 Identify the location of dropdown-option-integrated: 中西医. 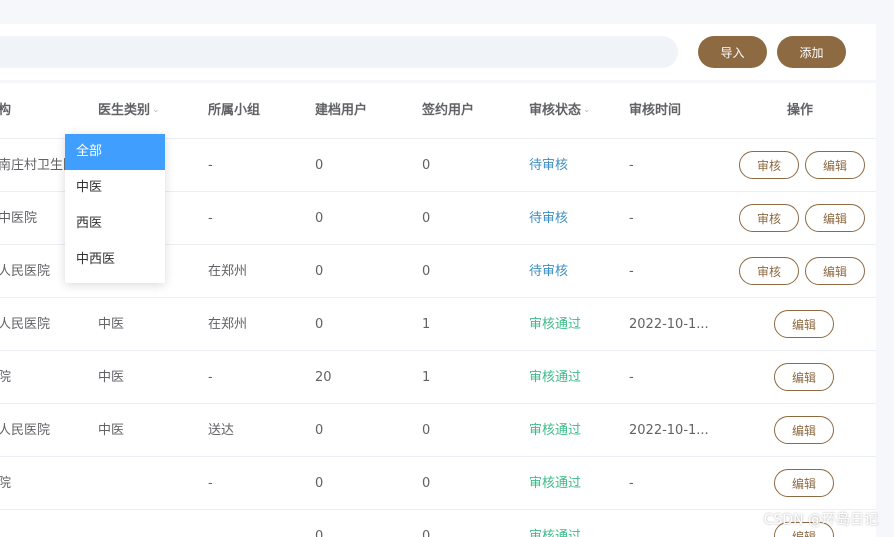
(115, 260).